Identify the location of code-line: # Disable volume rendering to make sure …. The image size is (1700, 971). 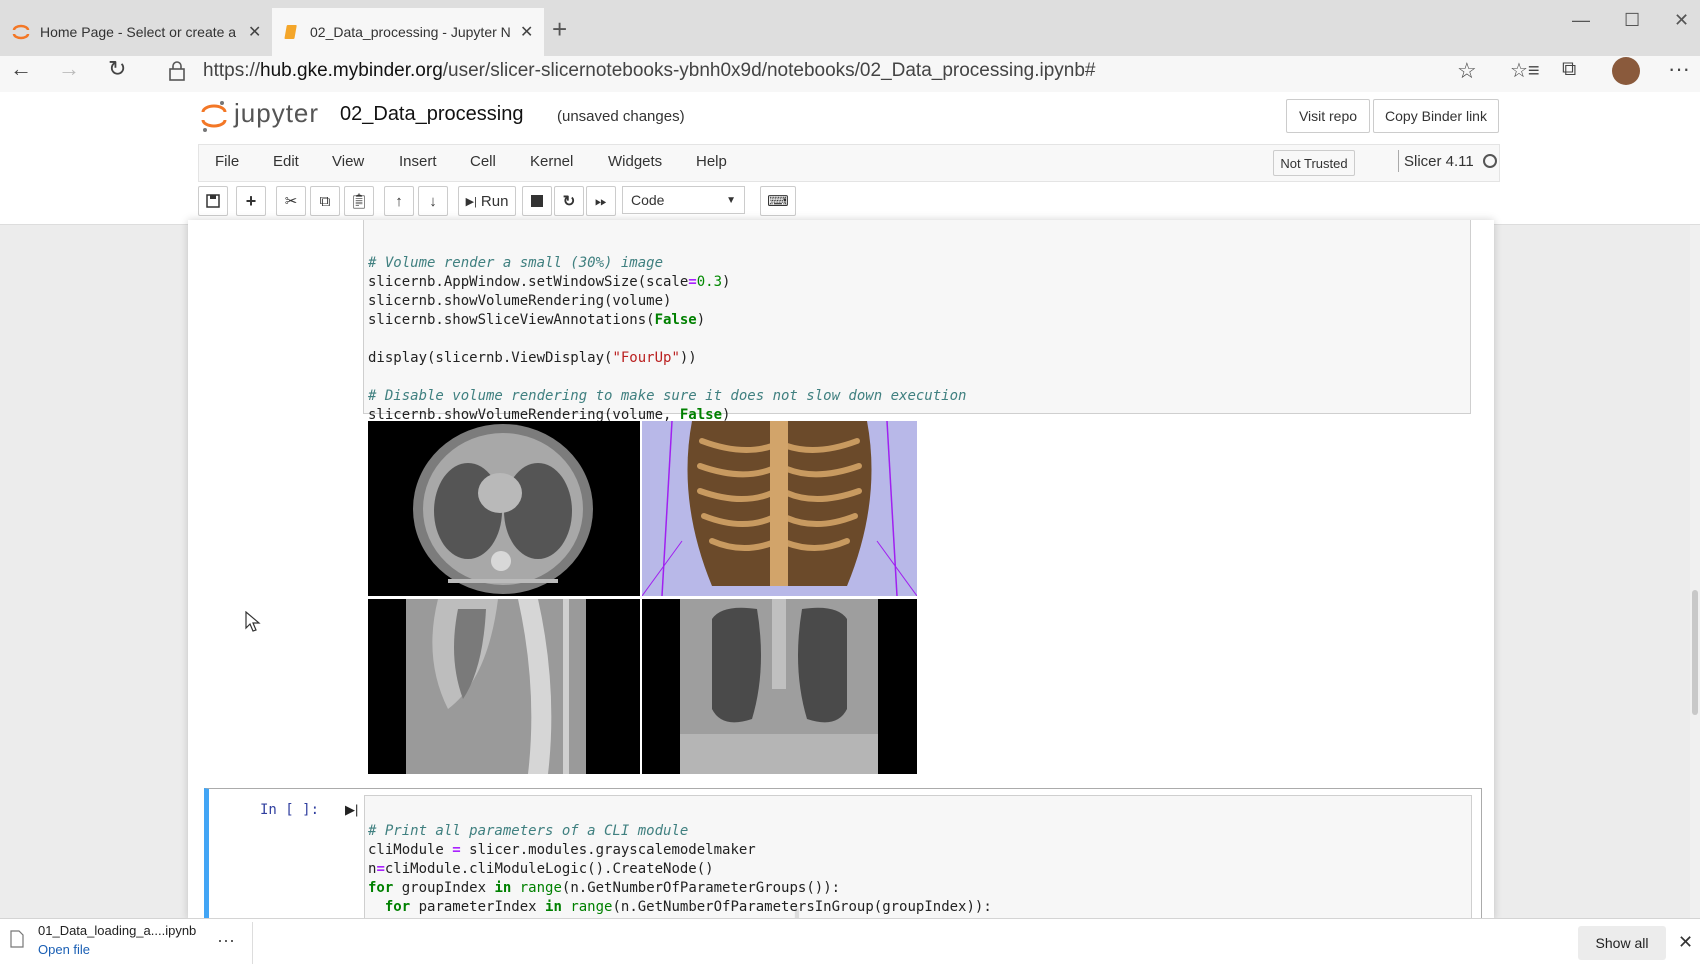
(667, 396).